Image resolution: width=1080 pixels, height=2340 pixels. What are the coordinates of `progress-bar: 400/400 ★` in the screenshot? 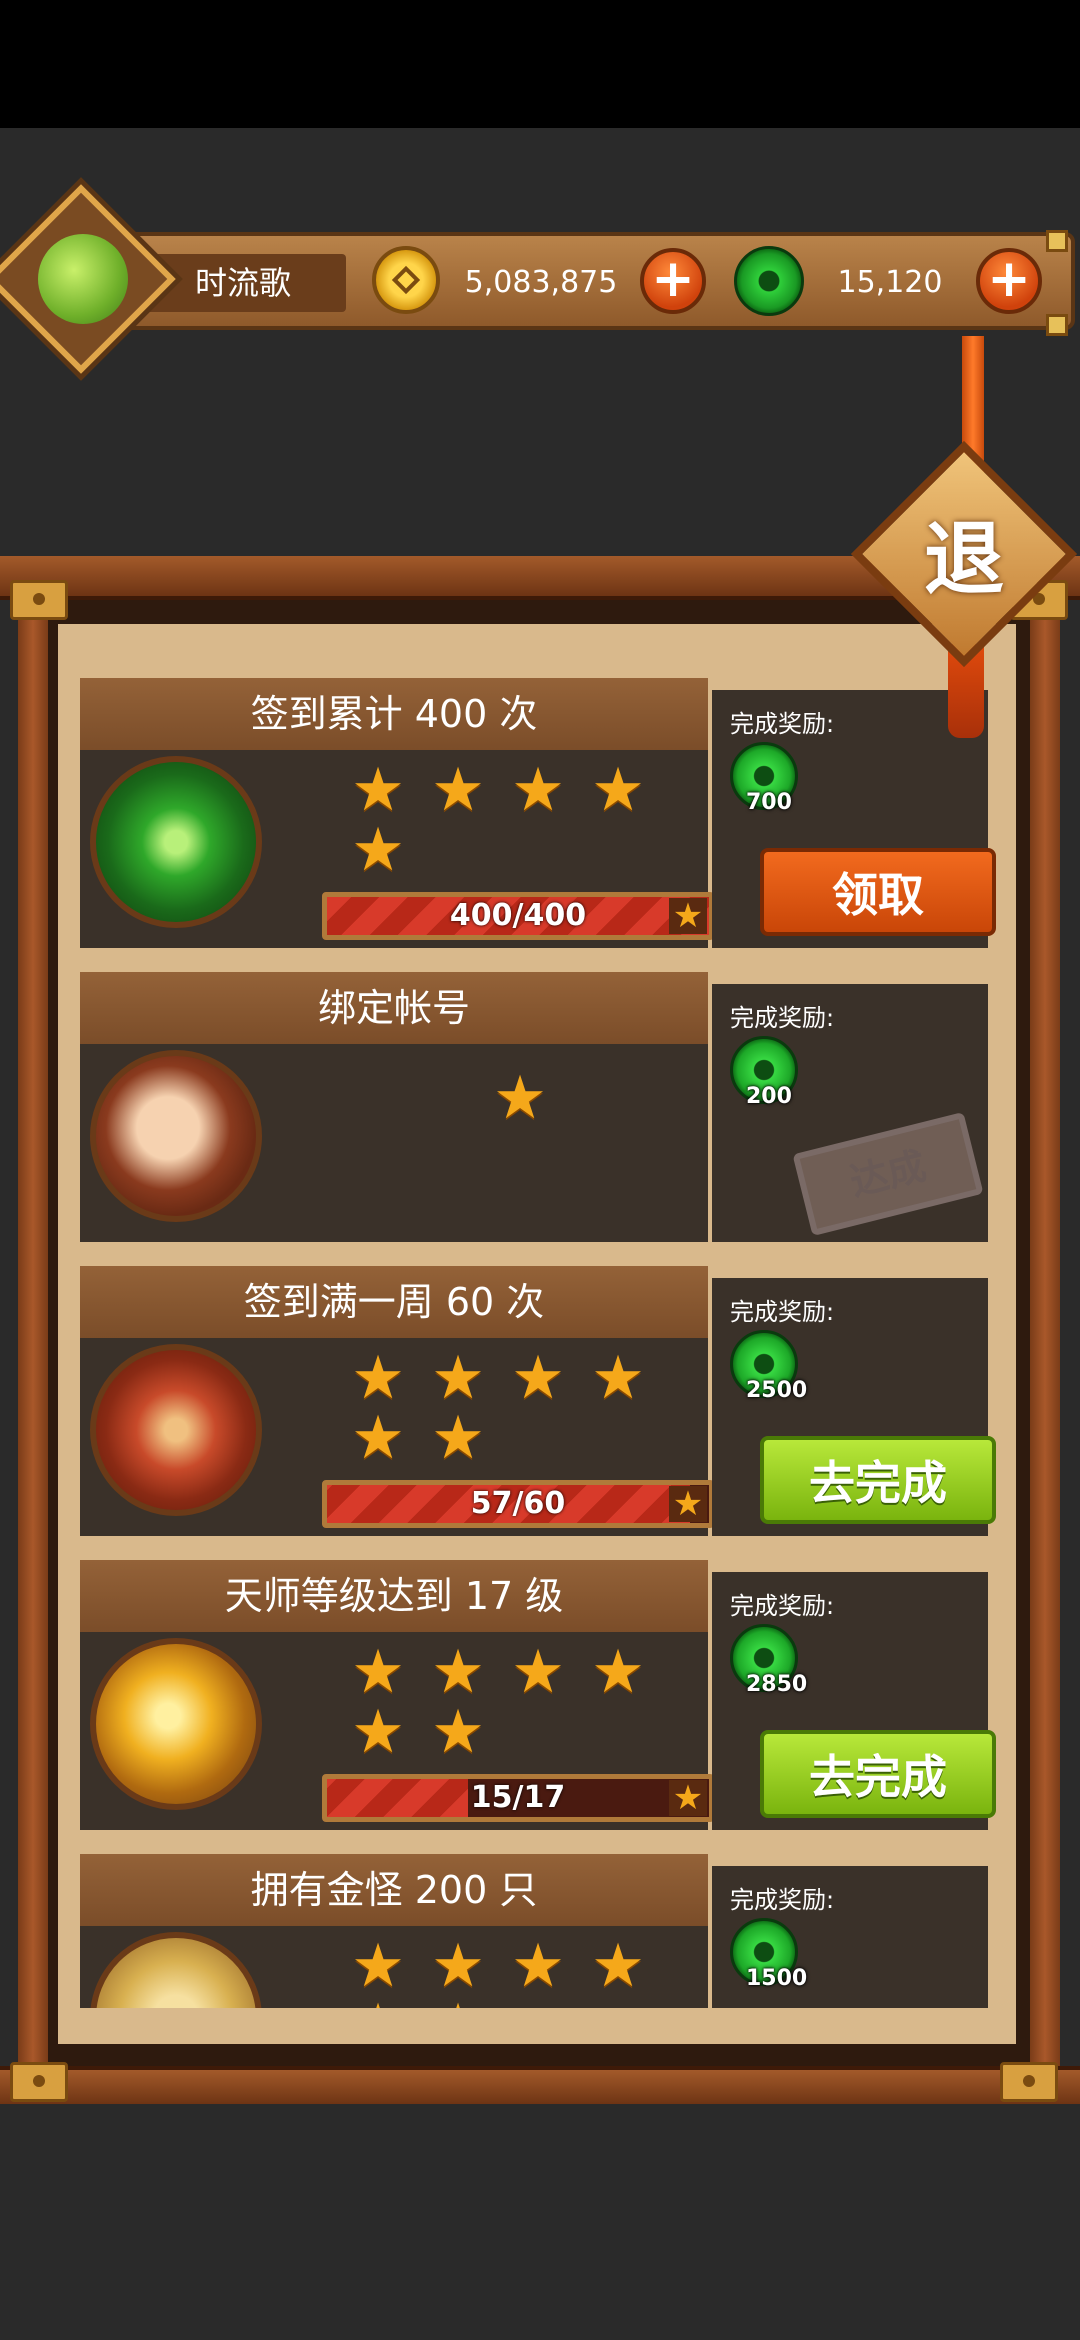 It's located at (518, 916).